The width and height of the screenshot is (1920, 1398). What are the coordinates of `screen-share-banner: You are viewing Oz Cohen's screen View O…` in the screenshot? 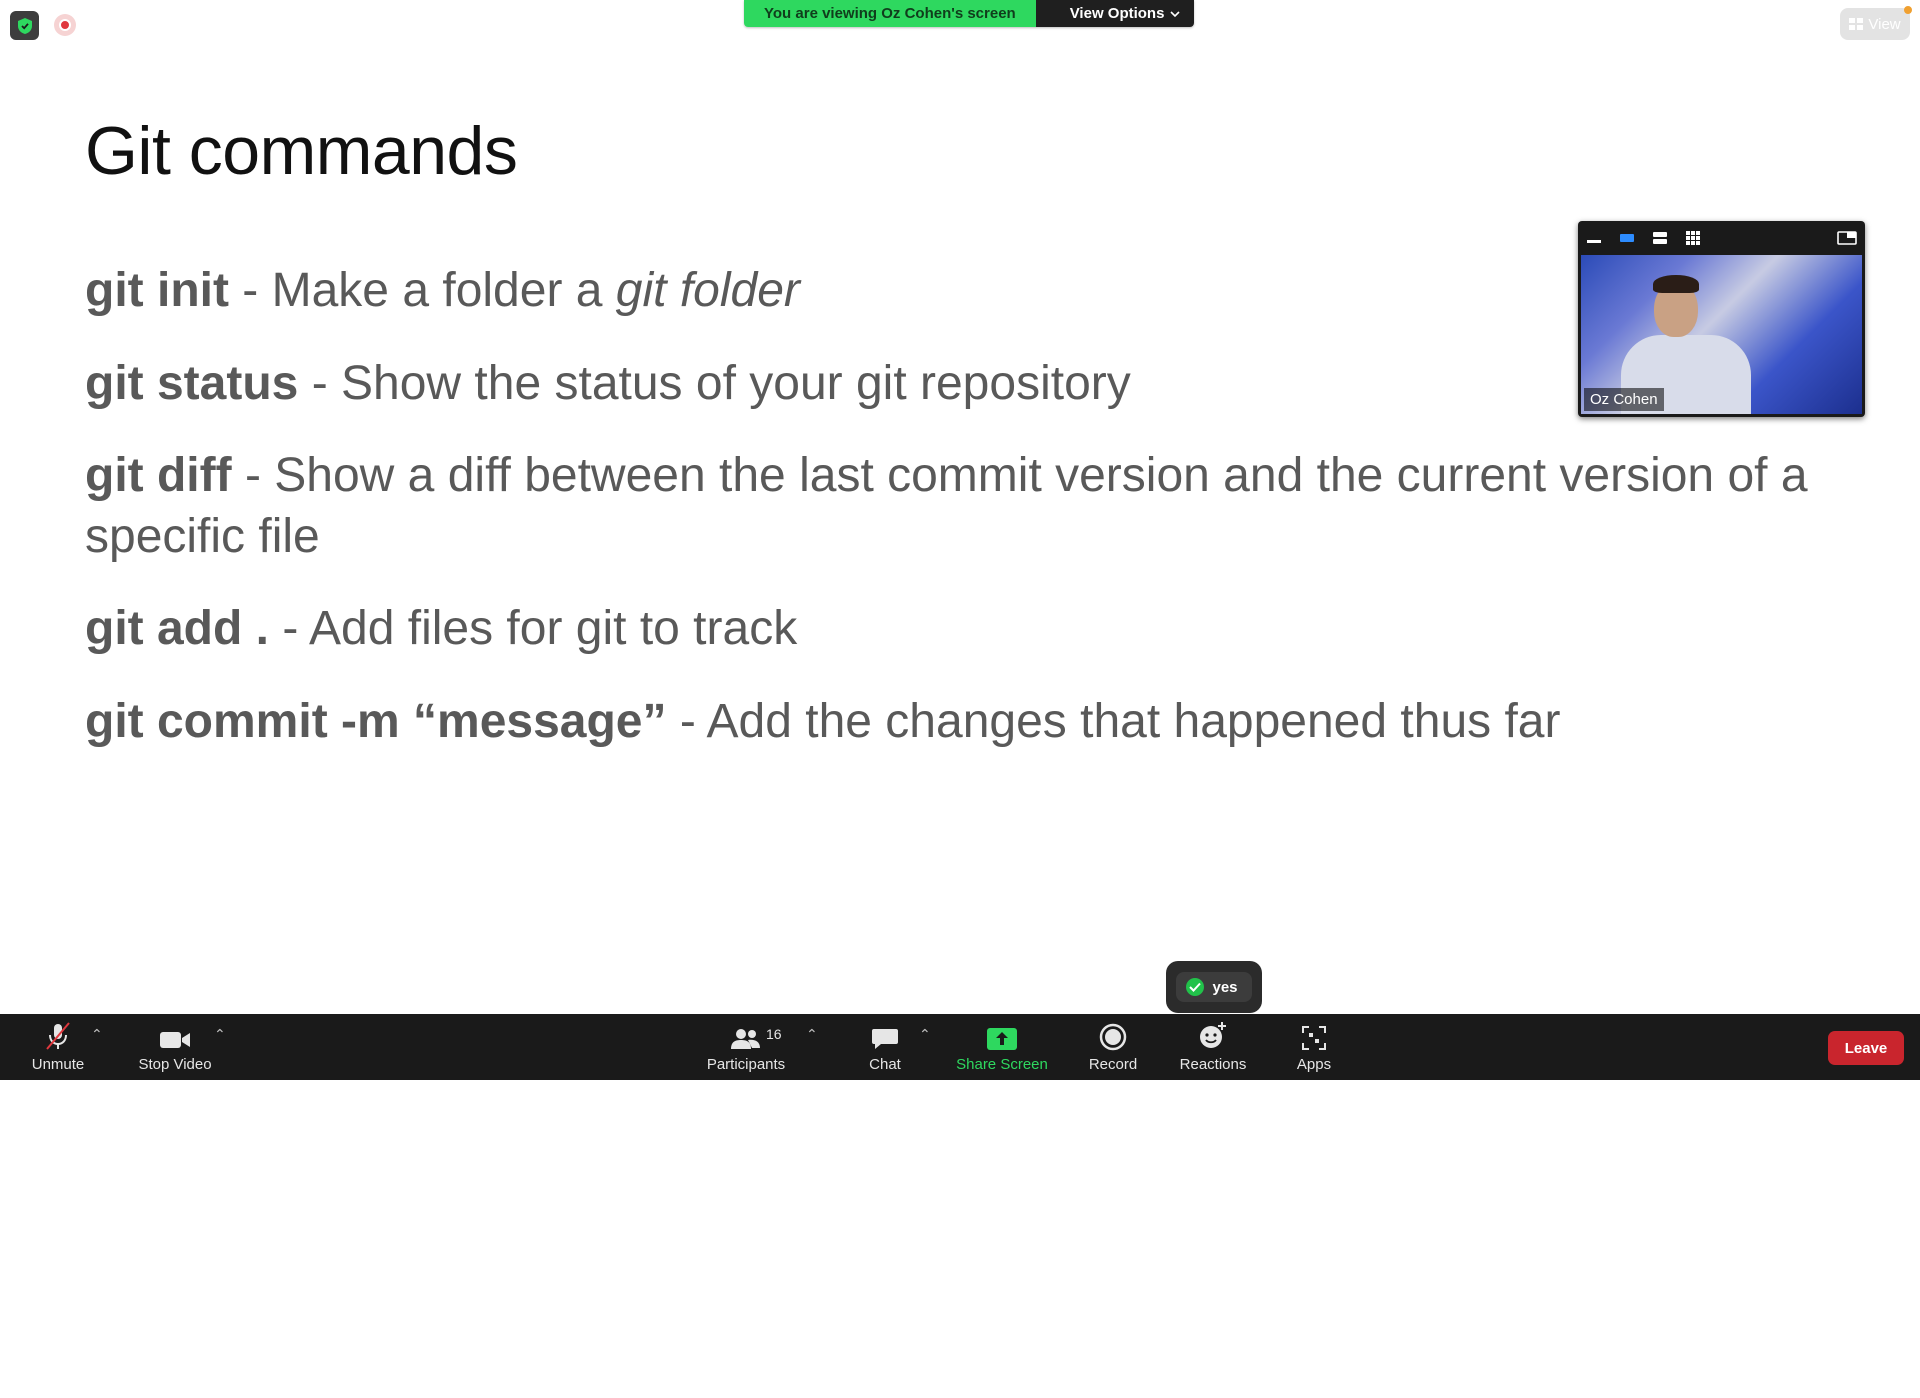 It's located at (969, 13).